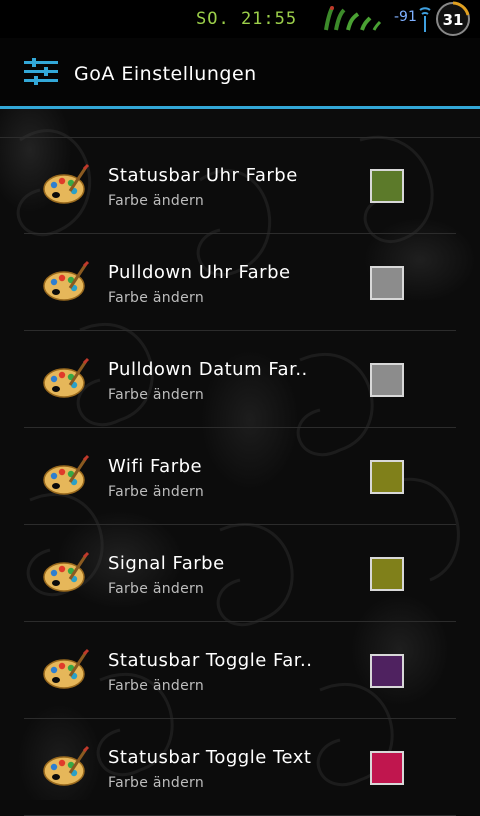 The height and width of the screenshot is (816, 480). I want to click on wifi-icon, so click(425, 21).